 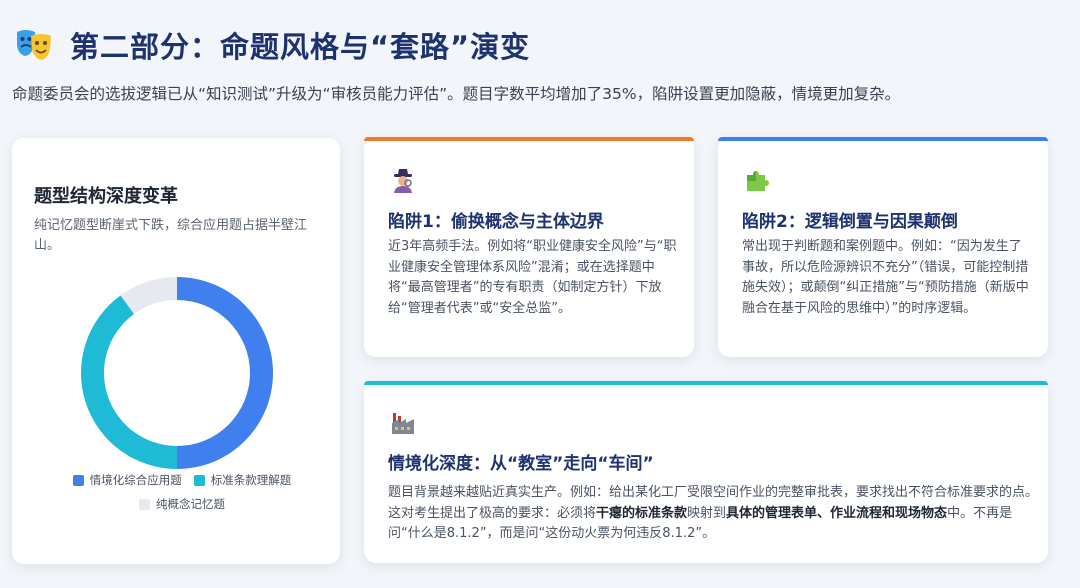 I want to click on puzzle-icon, so click(x=758, y=181).